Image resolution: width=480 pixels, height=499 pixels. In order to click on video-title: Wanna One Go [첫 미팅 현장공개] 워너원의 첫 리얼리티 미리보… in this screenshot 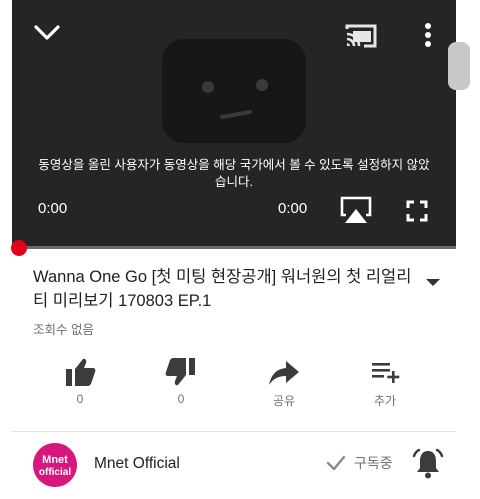, I will do `click(222, 289)`.